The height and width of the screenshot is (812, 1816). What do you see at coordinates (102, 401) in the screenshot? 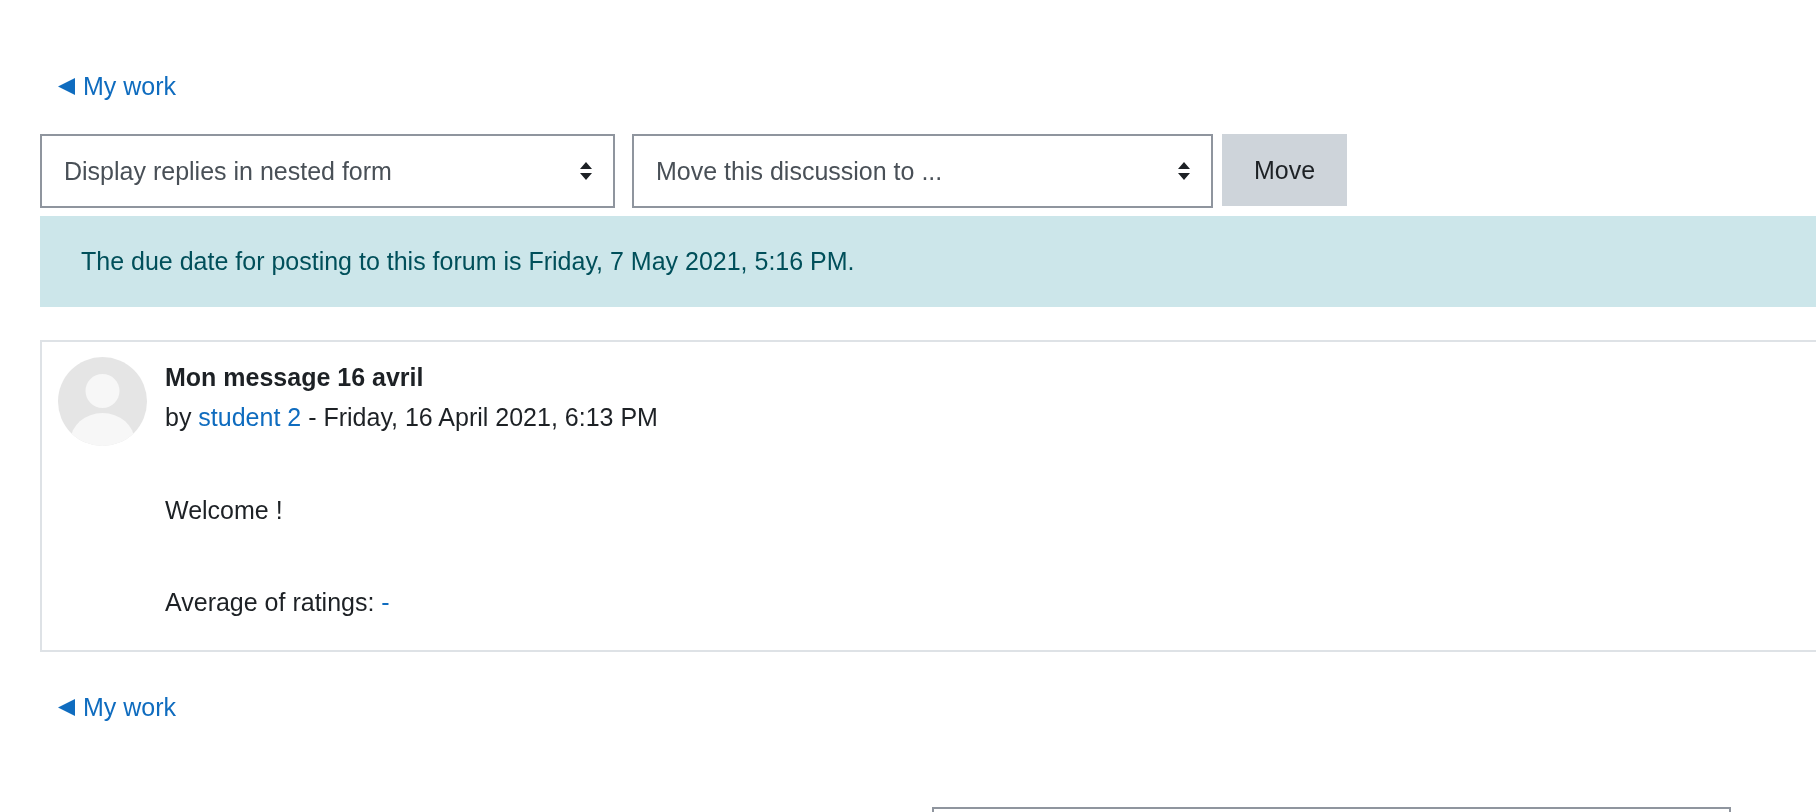
I see `avatar-icon` at bounding box center [102, 401].